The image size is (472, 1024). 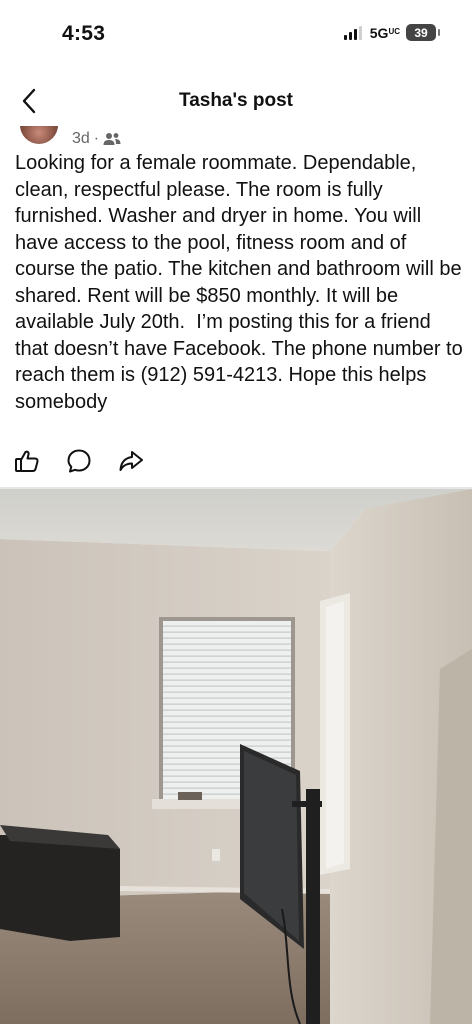 What do you see at coordinates (236, 35) in the screenshot?
I see `status-bar: 4:53 5GUC 39` at bounding box center [236, 35].